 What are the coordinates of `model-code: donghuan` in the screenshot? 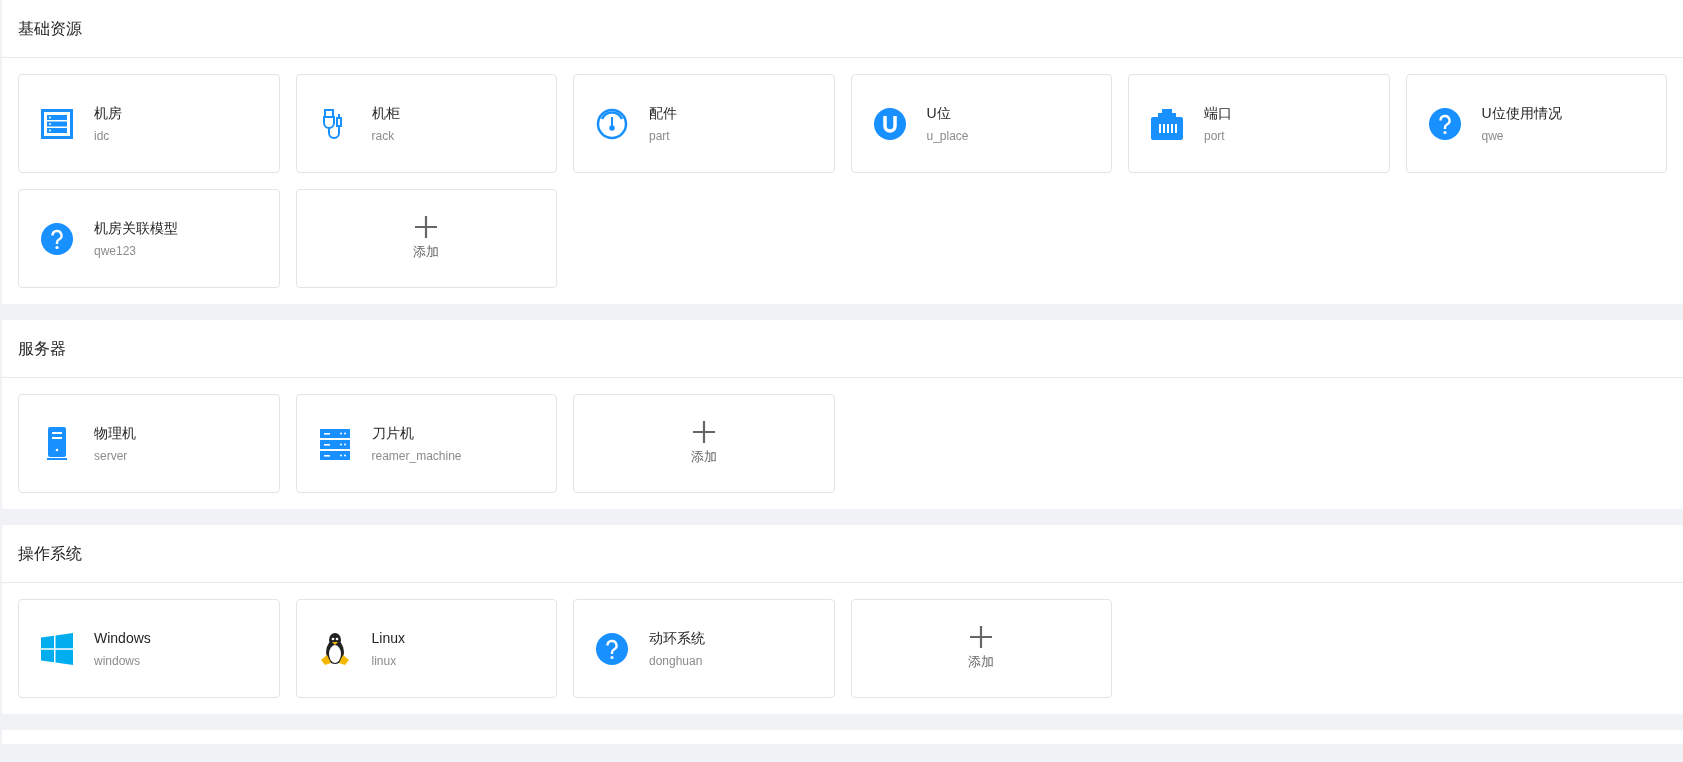 It's located at (676, 661).